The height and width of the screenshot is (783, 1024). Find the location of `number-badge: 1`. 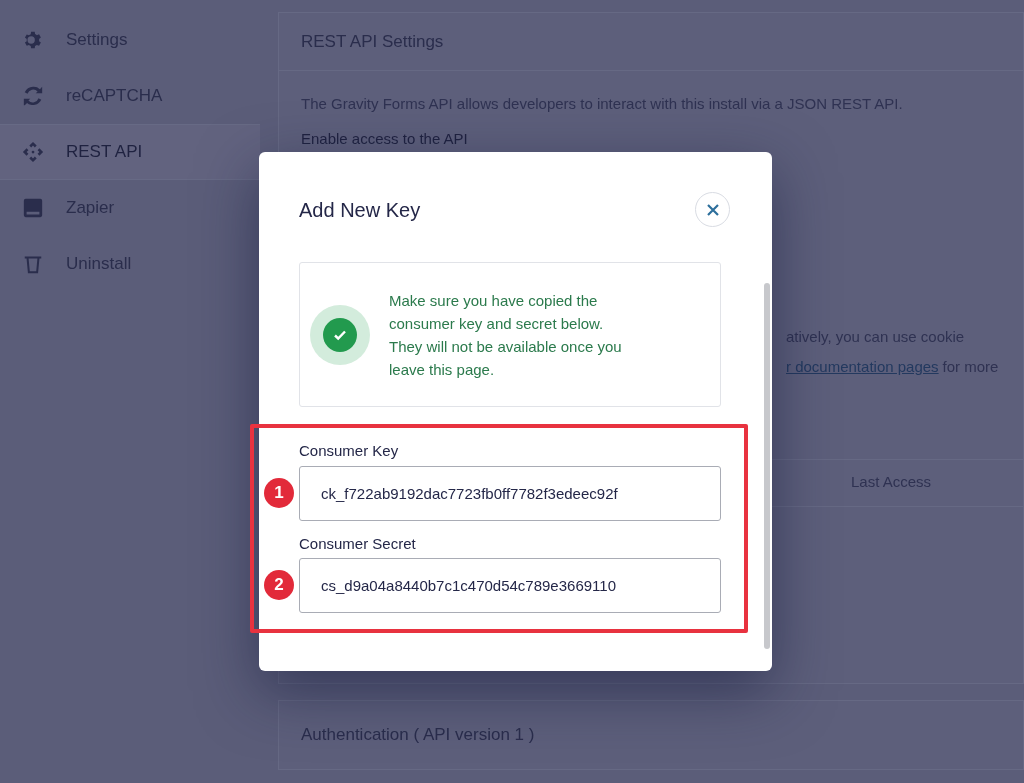

number-badge: 1 is located at coordinates (279, 492).